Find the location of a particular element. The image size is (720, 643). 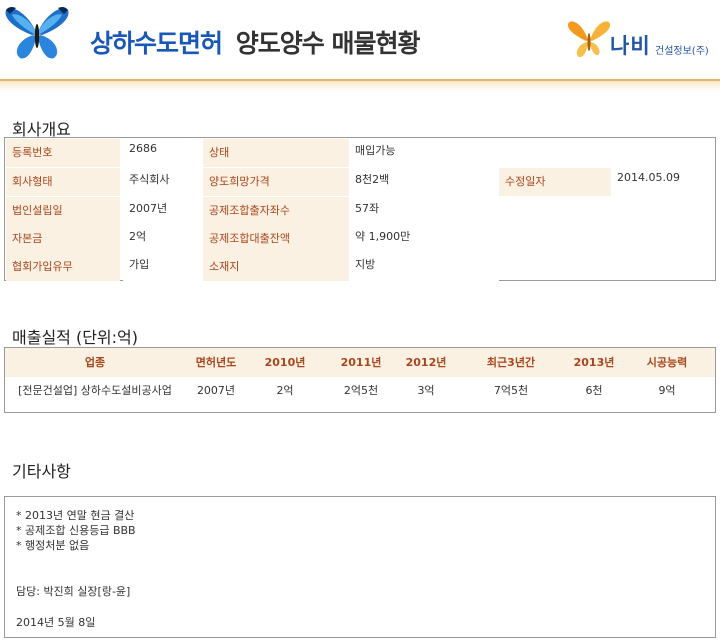

note-line: * 2013년 연말 현금 결산 is located at coordinates (75, 515).